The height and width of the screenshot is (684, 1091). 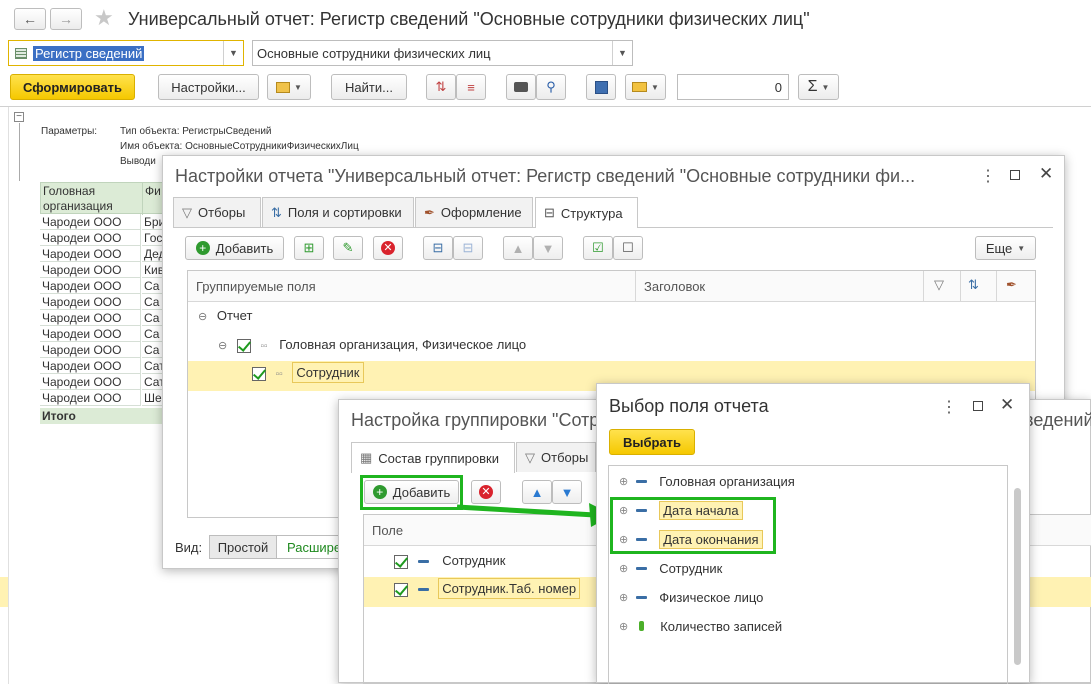 I want to click on select-button: Выбрать, so click(x=652, y=442).